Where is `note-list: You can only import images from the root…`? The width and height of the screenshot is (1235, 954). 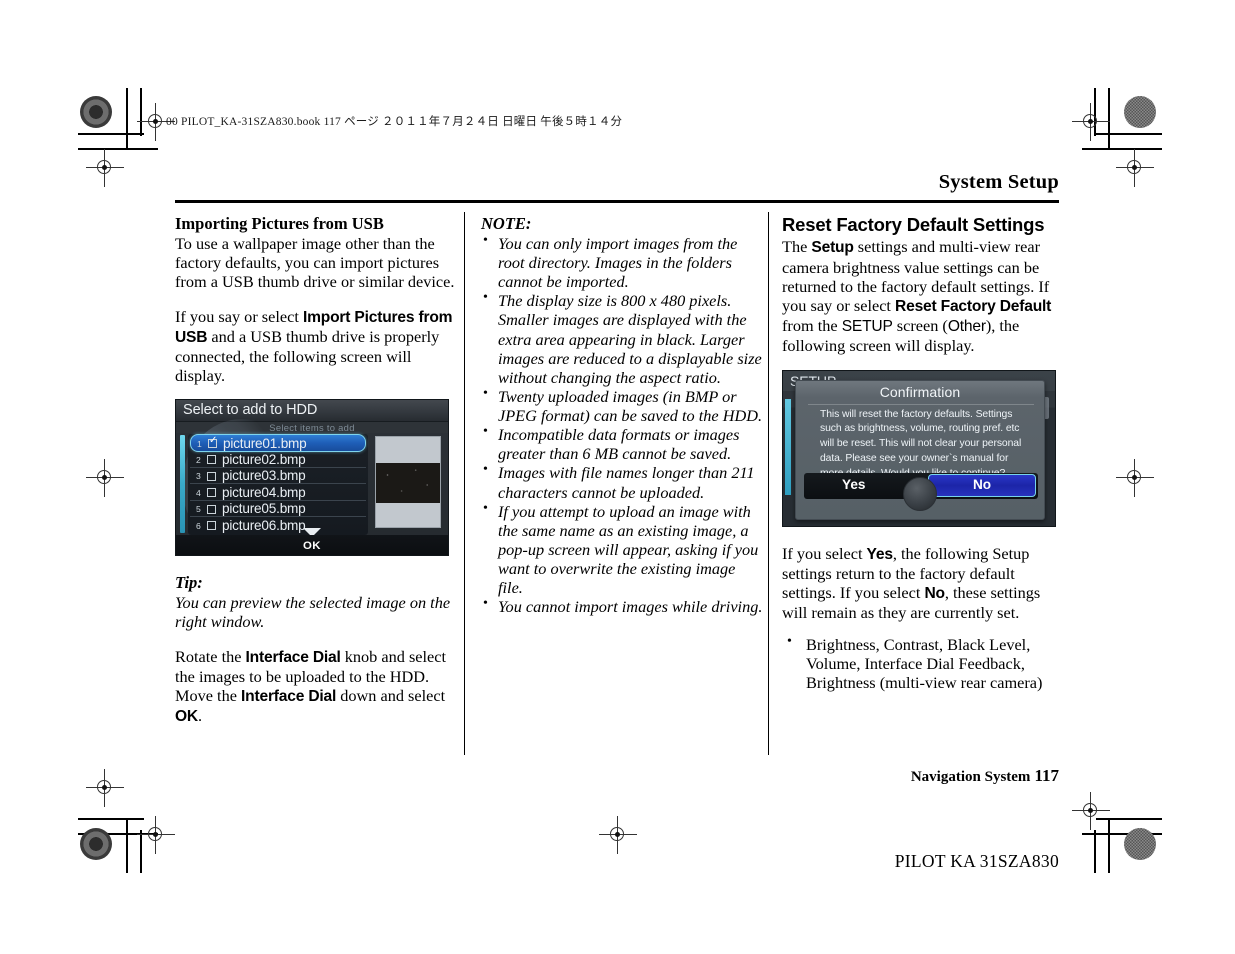
note-list: You can only import images from the root… is located at coordinates (622, 425).